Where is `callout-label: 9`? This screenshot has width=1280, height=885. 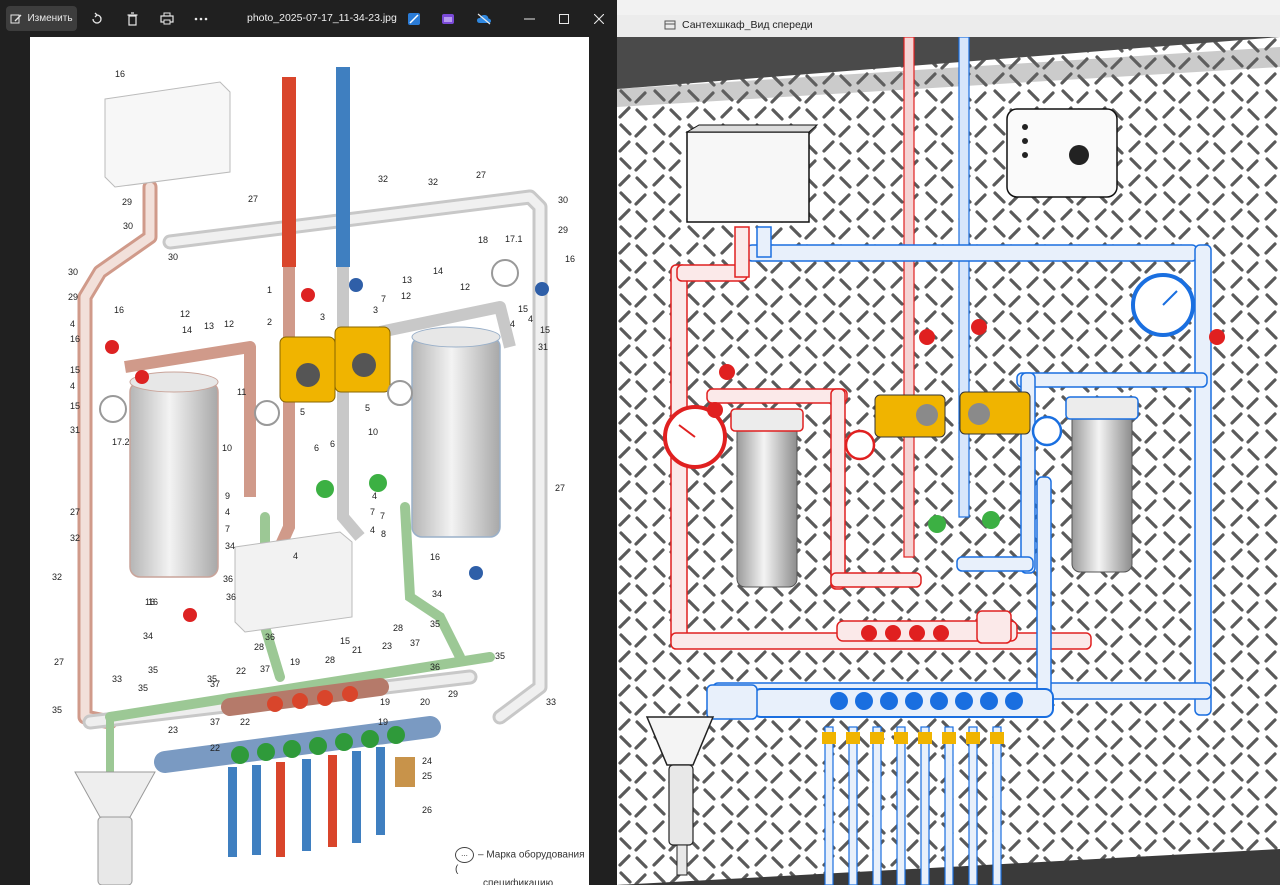
callout-label: 9 is located at coordinates (227, 496).